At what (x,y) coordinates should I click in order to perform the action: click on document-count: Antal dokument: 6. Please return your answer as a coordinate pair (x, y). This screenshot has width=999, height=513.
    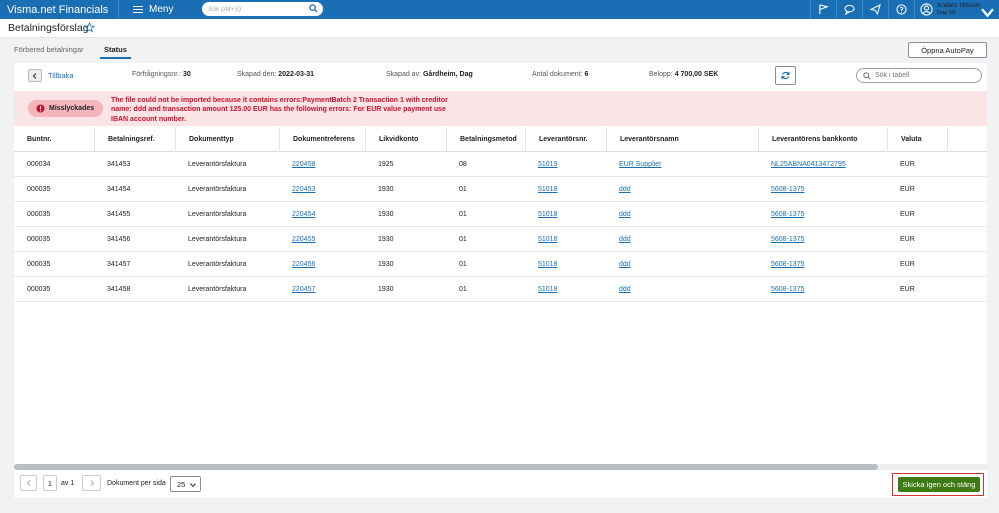
    Looking at the image, I should click on (560, 74).